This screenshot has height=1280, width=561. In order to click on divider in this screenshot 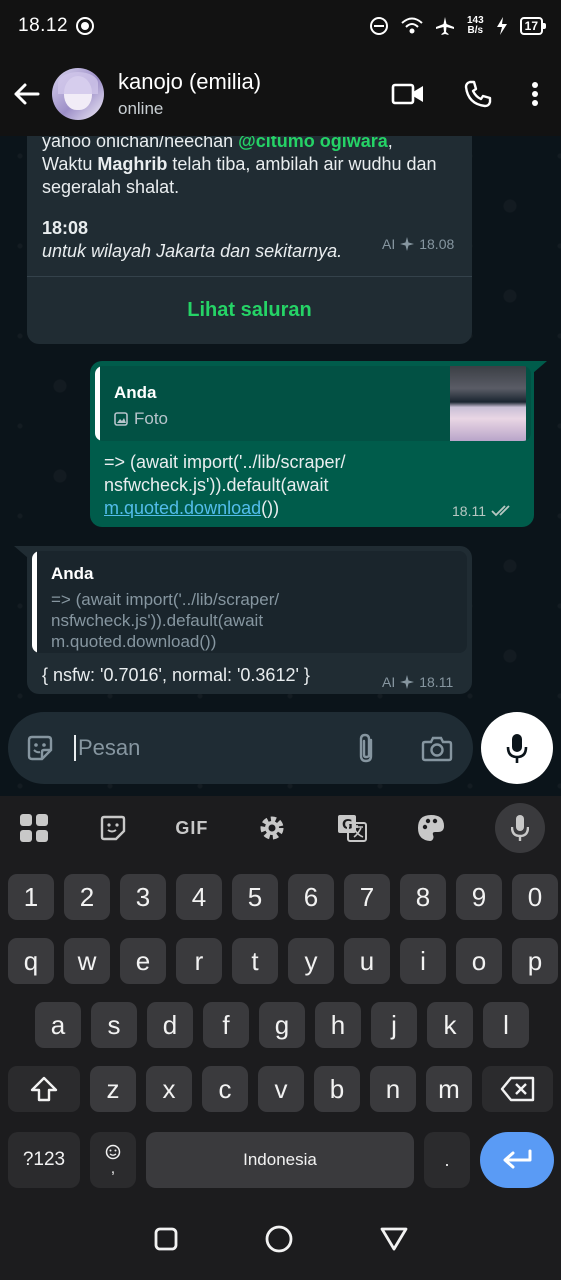, I will do `click(249, 276)`.